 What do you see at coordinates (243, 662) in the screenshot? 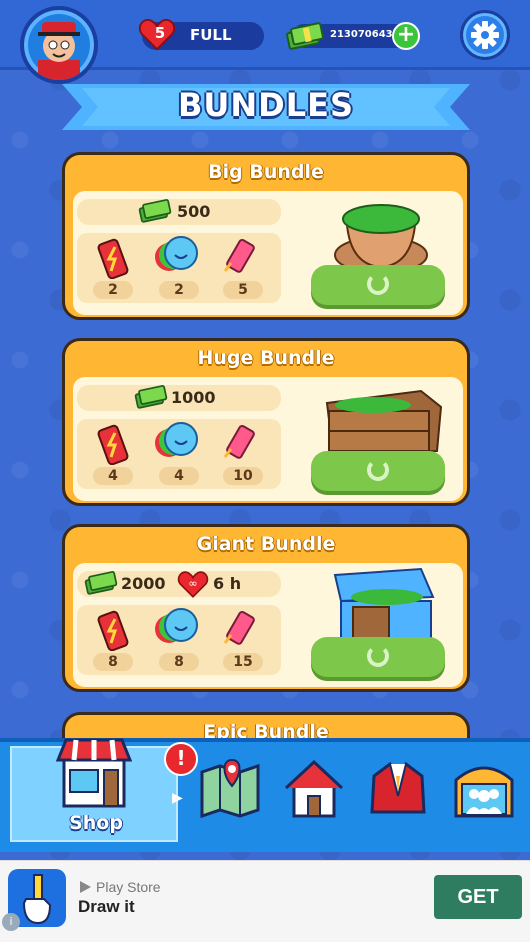
I see `item-count-rocket: 15` at bounding box center [243, 662].